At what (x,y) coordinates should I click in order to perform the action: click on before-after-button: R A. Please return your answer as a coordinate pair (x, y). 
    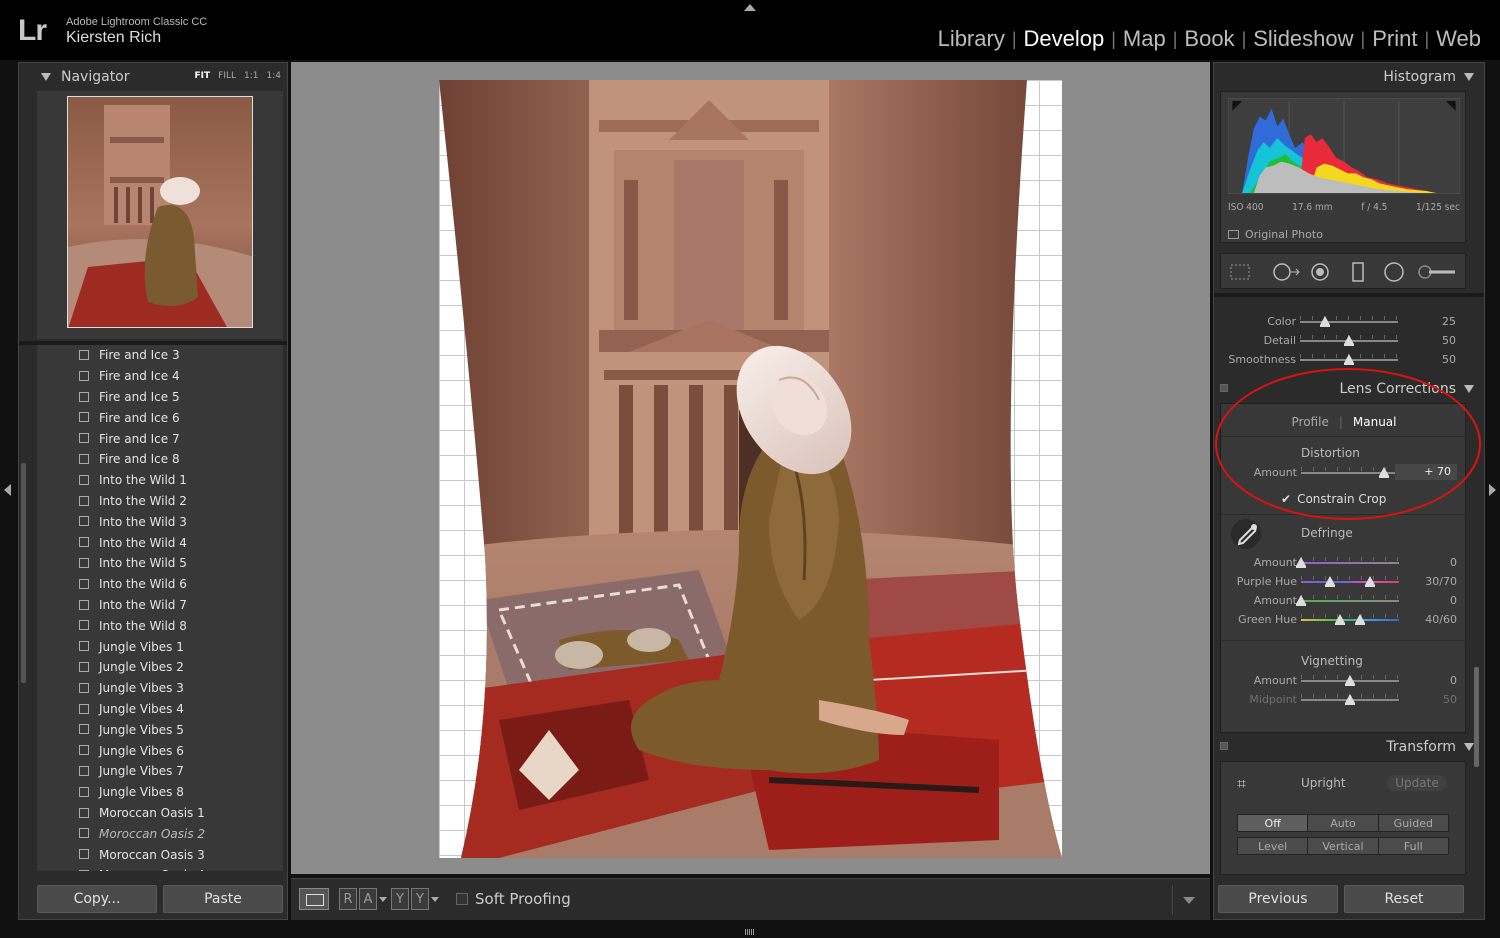
    Looking at the image, I should click on (358, 899).